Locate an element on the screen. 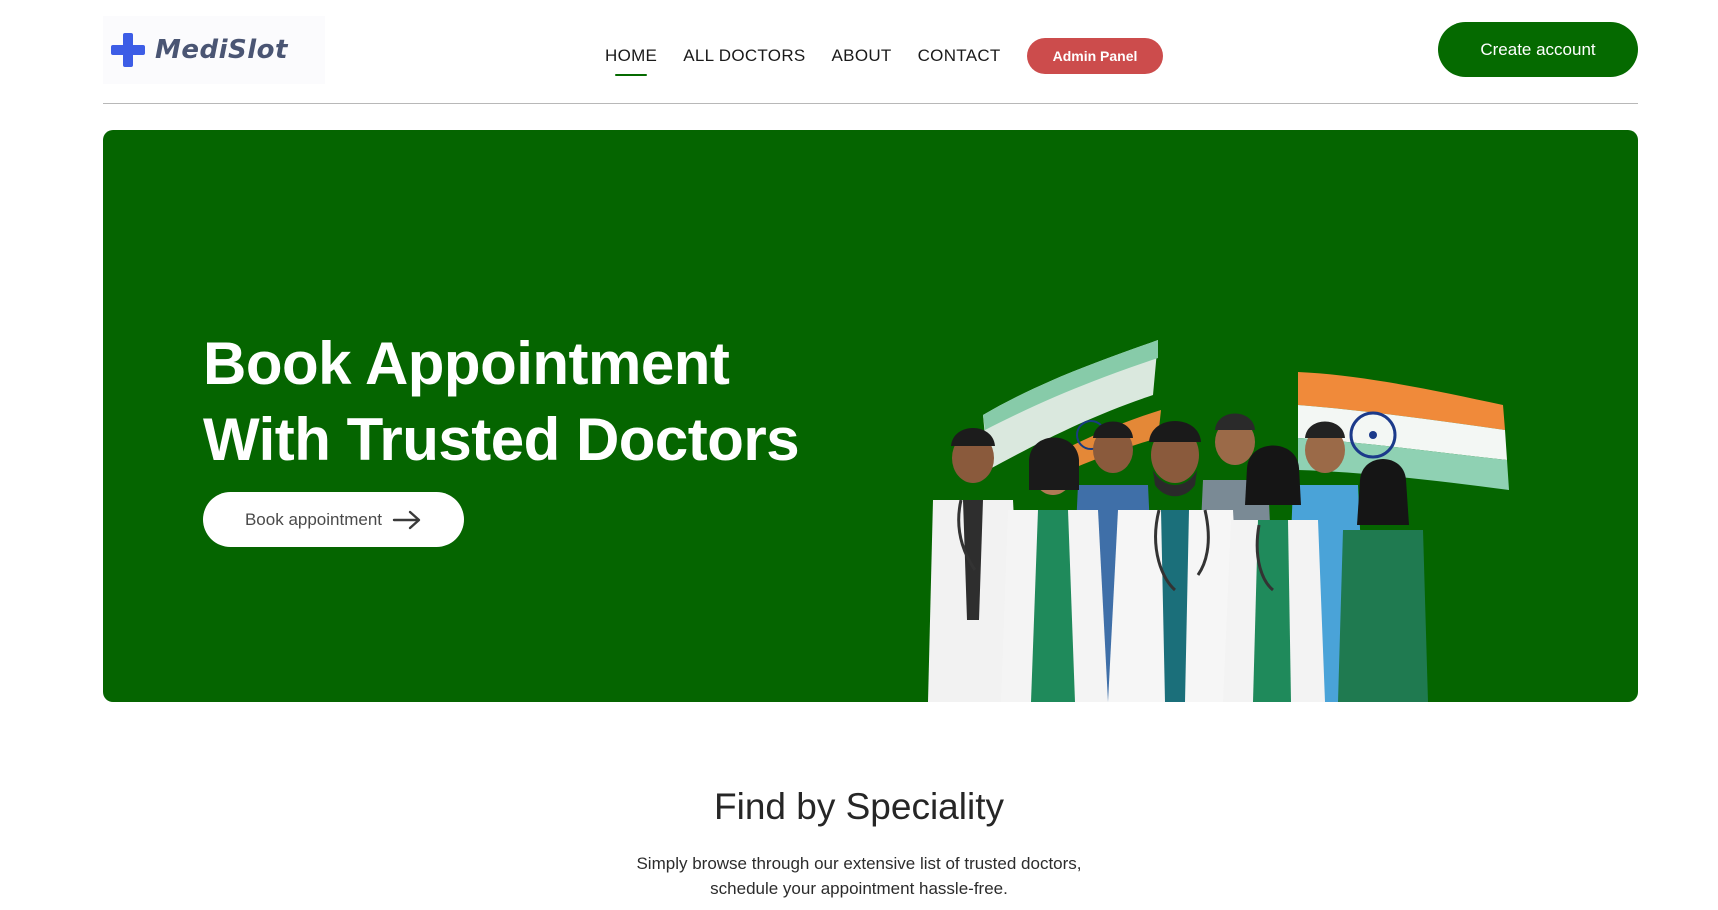  hero-title: Book Appointment With Trusted Doctors is located at coordinates (523, 402).